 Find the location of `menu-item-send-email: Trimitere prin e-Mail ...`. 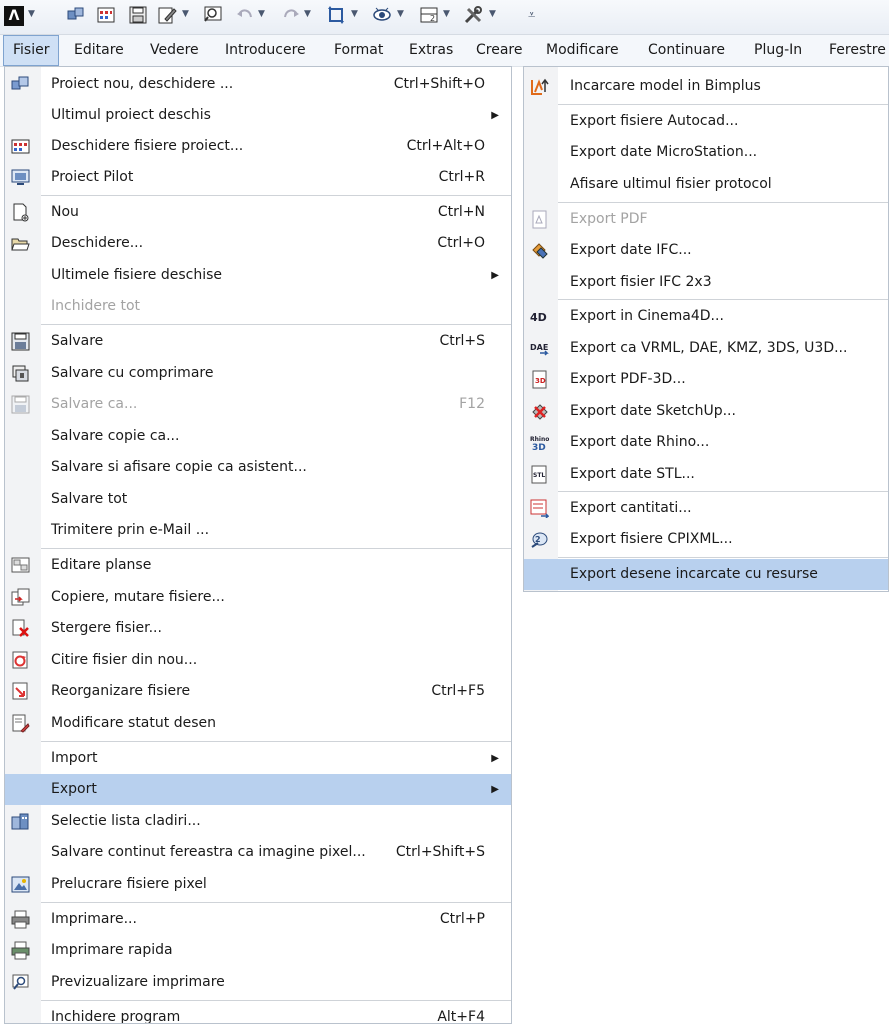

menu-item-send-email: Trimitere prin e-Mail ... is located at coordinates (258, 530).